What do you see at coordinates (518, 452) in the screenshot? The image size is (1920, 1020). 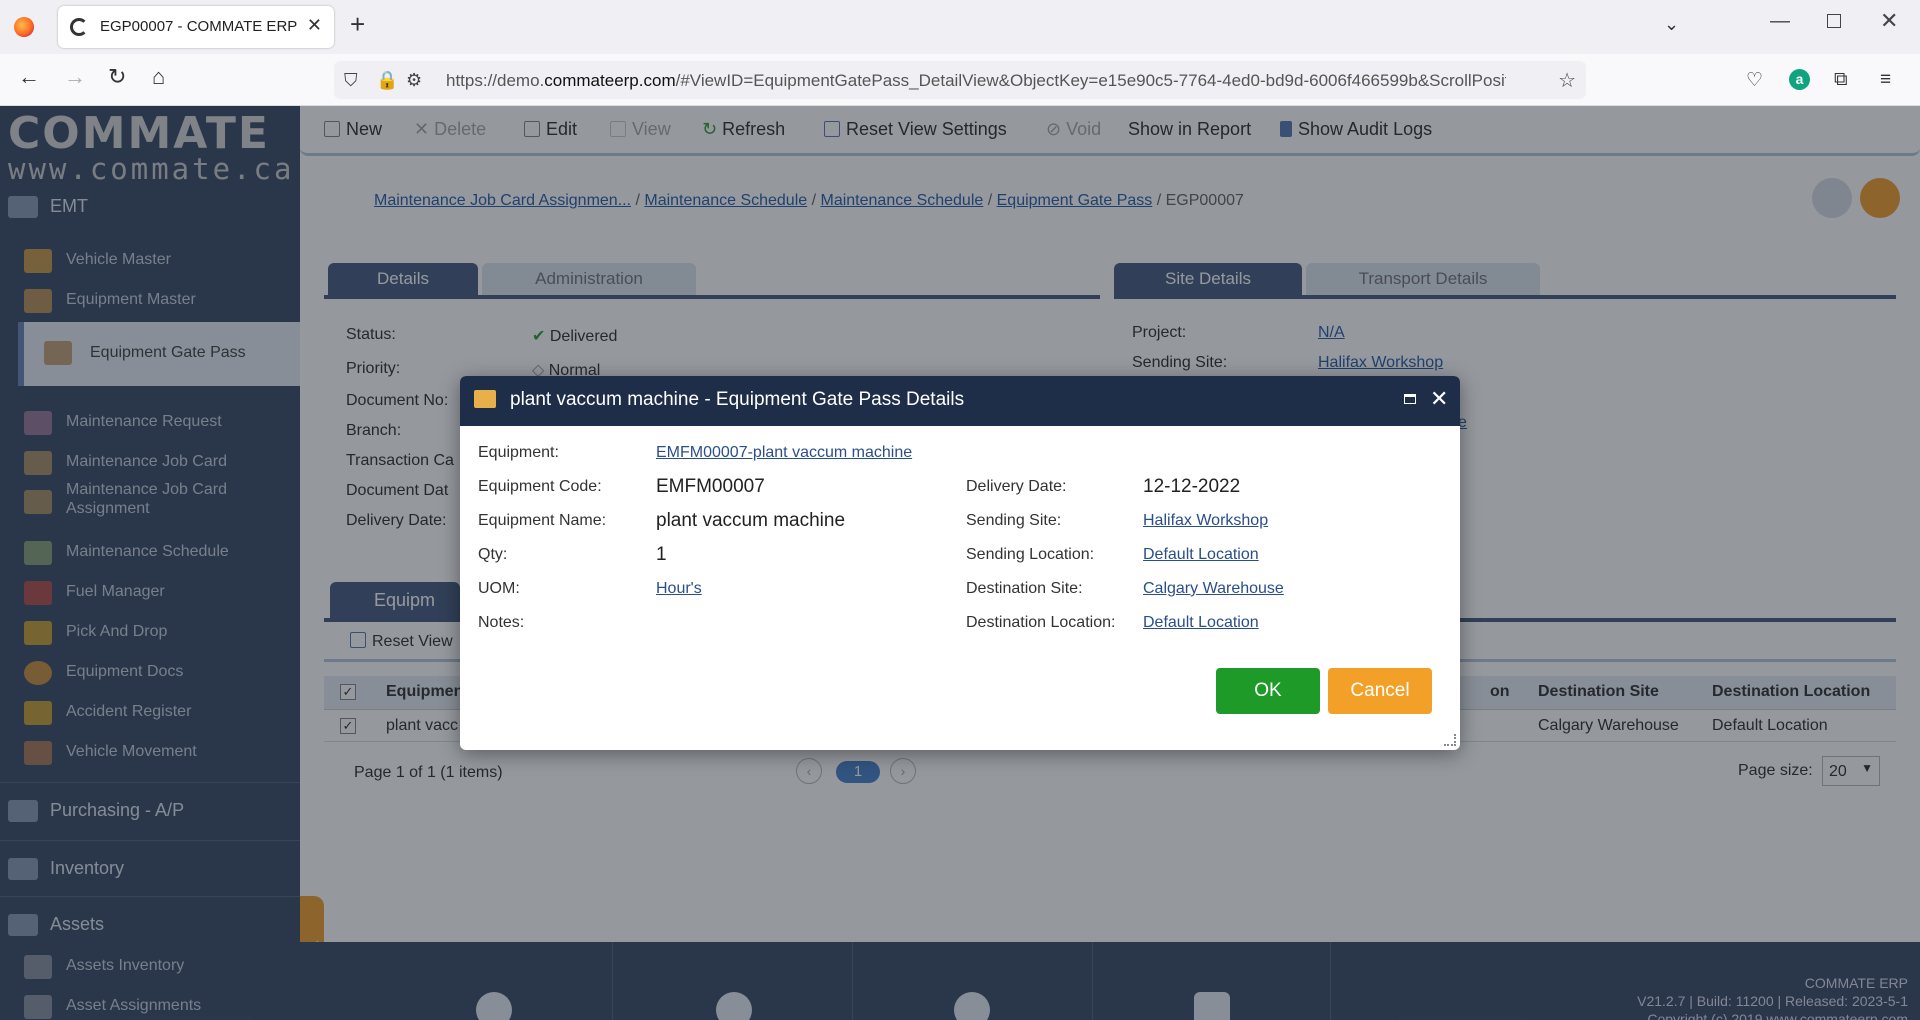 I see `equipment-label: Equipment:` at bounding box center [518, 452].